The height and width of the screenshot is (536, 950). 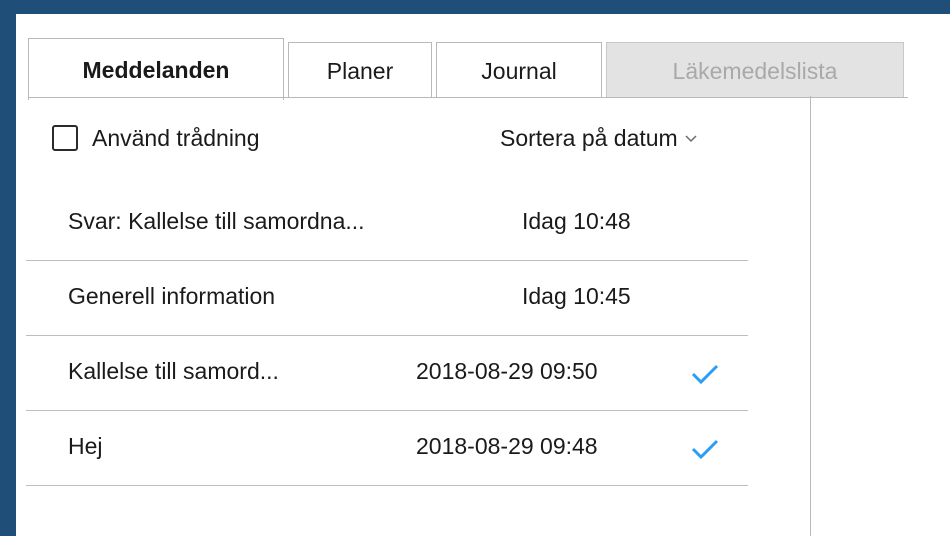 I want to click on message-date: 2018-08-29 09:50, so click(x=507, y=371).